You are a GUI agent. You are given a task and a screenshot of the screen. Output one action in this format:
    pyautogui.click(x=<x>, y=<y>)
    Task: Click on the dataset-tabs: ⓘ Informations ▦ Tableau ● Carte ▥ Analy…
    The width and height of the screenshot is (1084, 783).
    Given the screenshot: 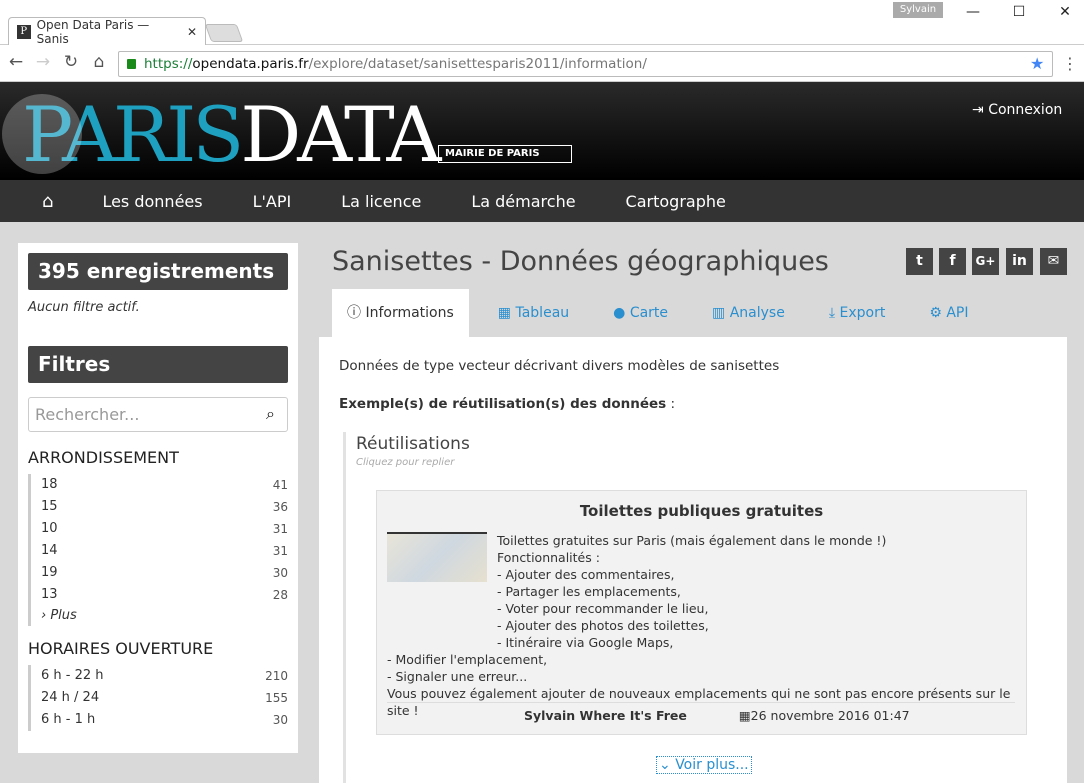 What is the action you would take?
    pyautogui.click(x=664, y=313)
    